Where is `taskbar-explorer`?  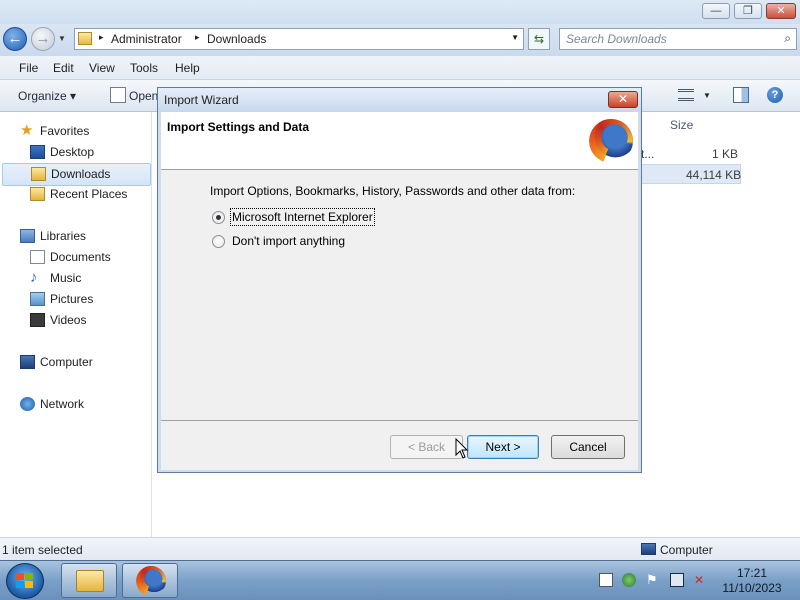 taskbar-explorer is located at coordinates (89, 580).